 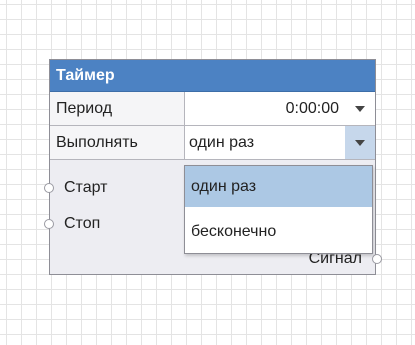 What do you see at coordinates (117, 188) in the screenshot?
I see `input-port-start: Старт` at bounding box center [117, 188].